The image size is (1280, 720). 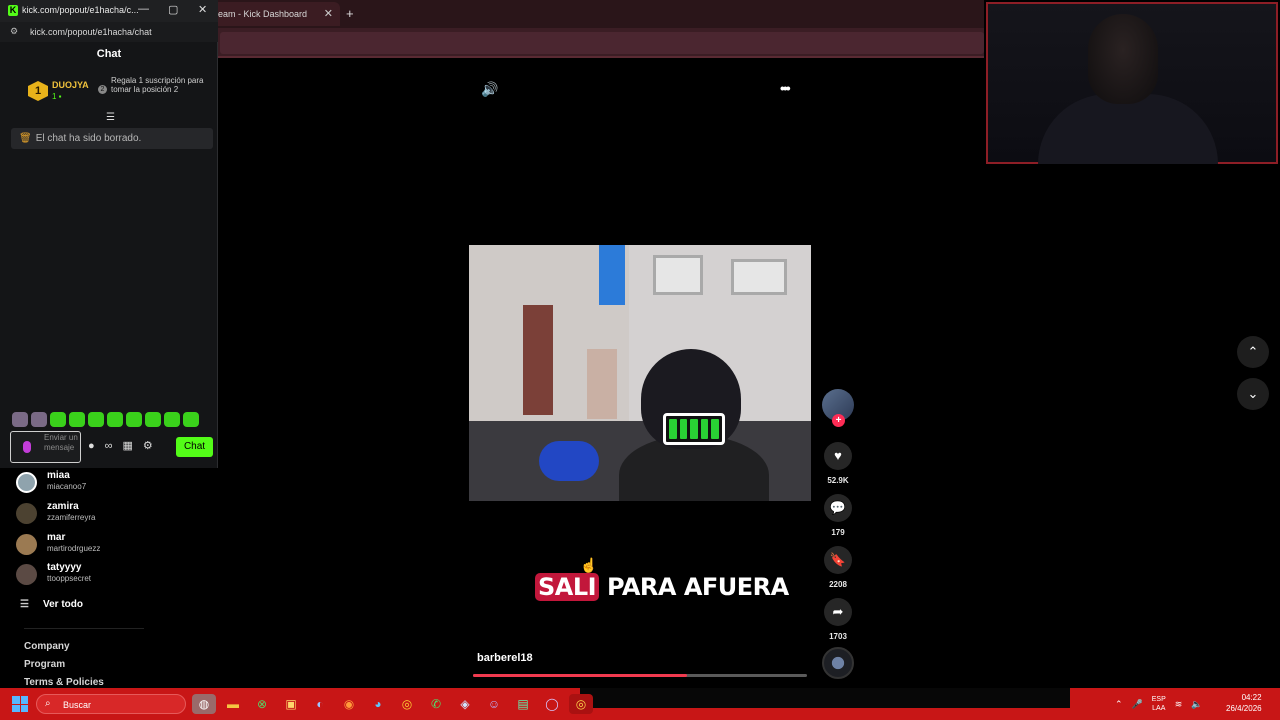 What do you see at coordinates (1244, 703) in the screenshot?
I see `taskbar-clock: 04:22 26/4/2026` at bounding box center [1244, 703].